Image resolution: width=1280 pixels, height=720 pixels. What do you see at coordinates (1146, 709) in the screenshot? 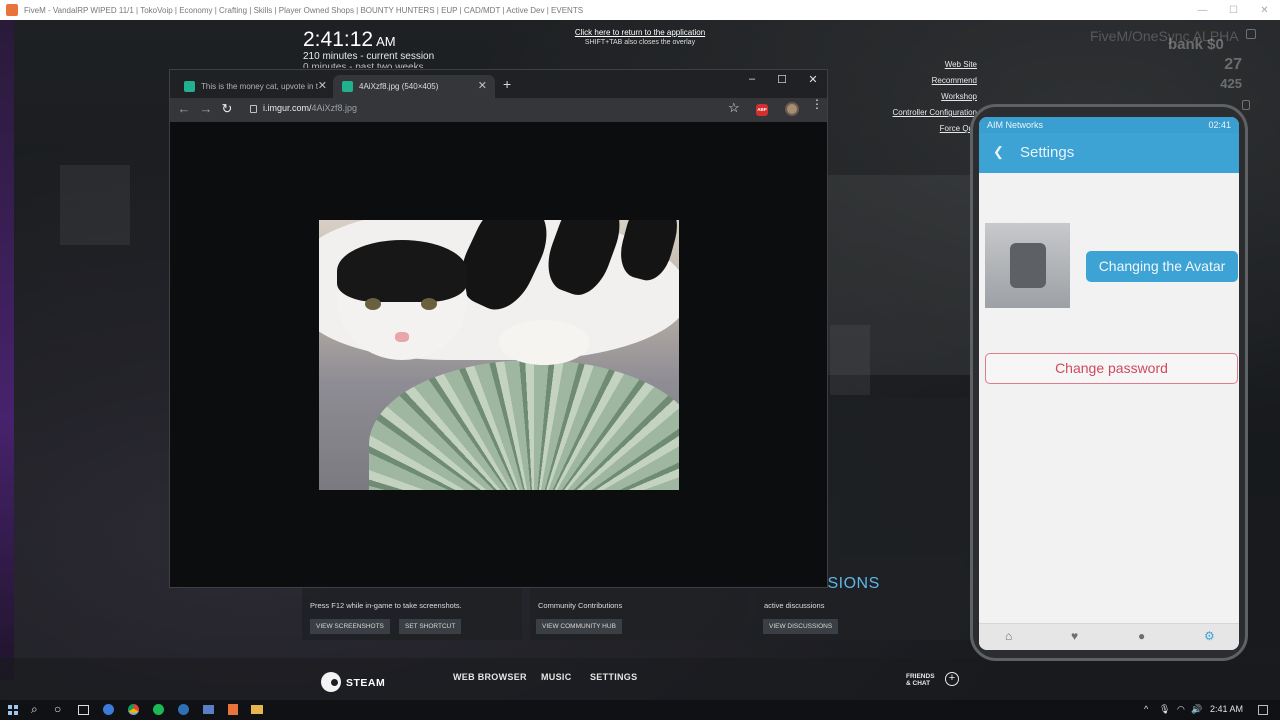
I see `tray-overflow-icon: ^` at bounding box center [1146, 709].